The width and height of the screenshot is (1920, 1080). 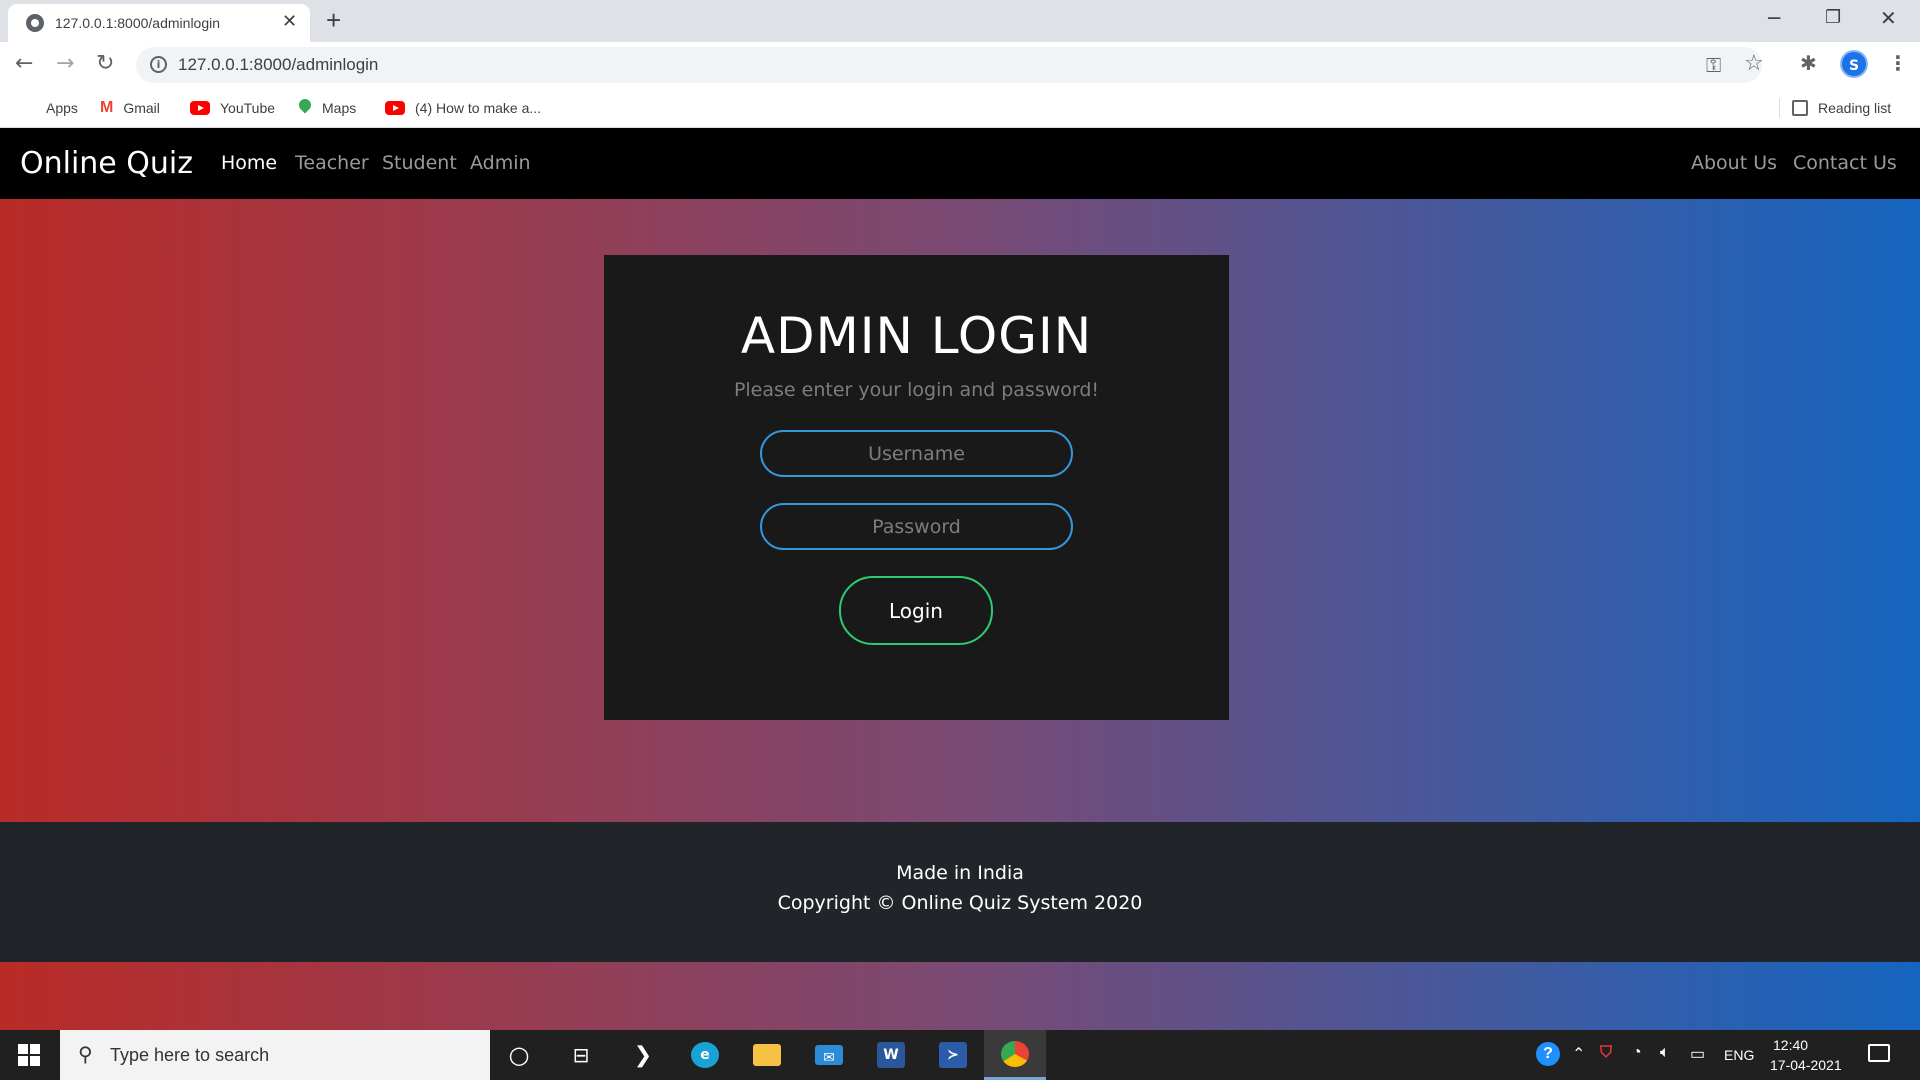 I want to click on notification-center-icon, so click(x=1879, y=1053).